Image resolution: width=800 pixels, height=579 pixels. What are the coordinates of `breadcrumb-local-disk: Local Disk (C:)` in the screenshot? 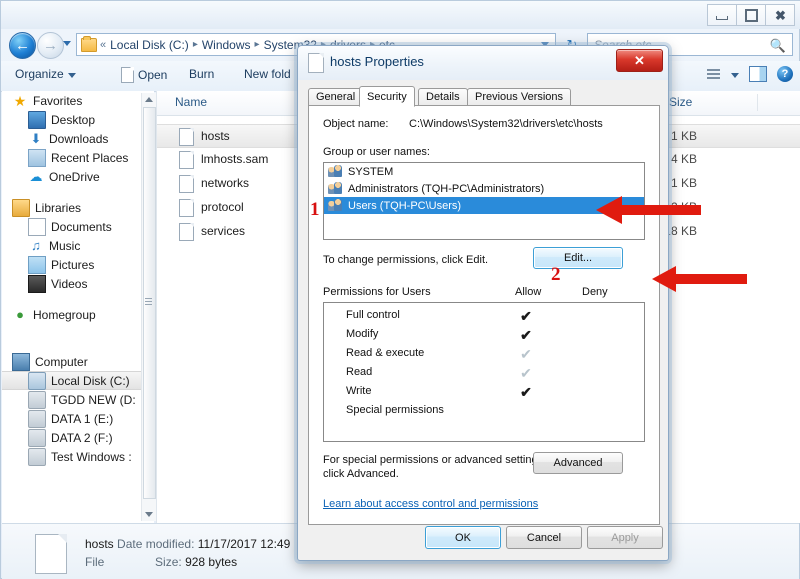 It's located at (149, 45).